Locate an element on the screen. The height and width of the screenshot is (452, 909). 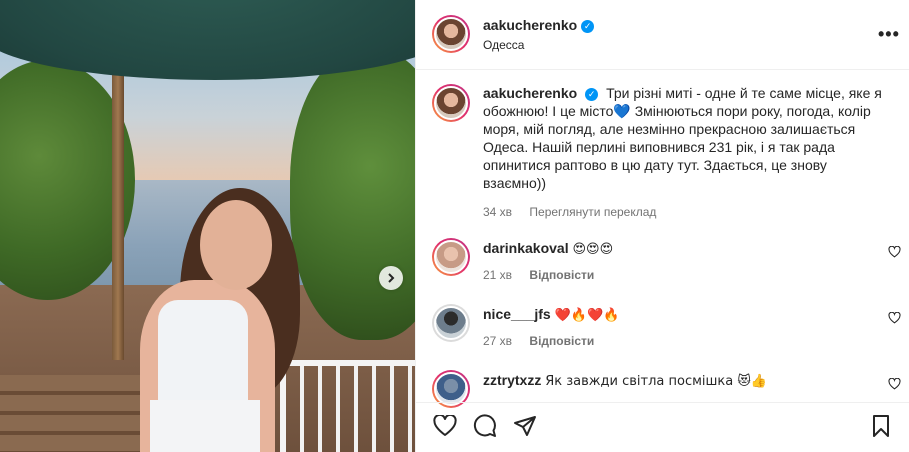
next-photo-button is located at coordinates (391, 278).